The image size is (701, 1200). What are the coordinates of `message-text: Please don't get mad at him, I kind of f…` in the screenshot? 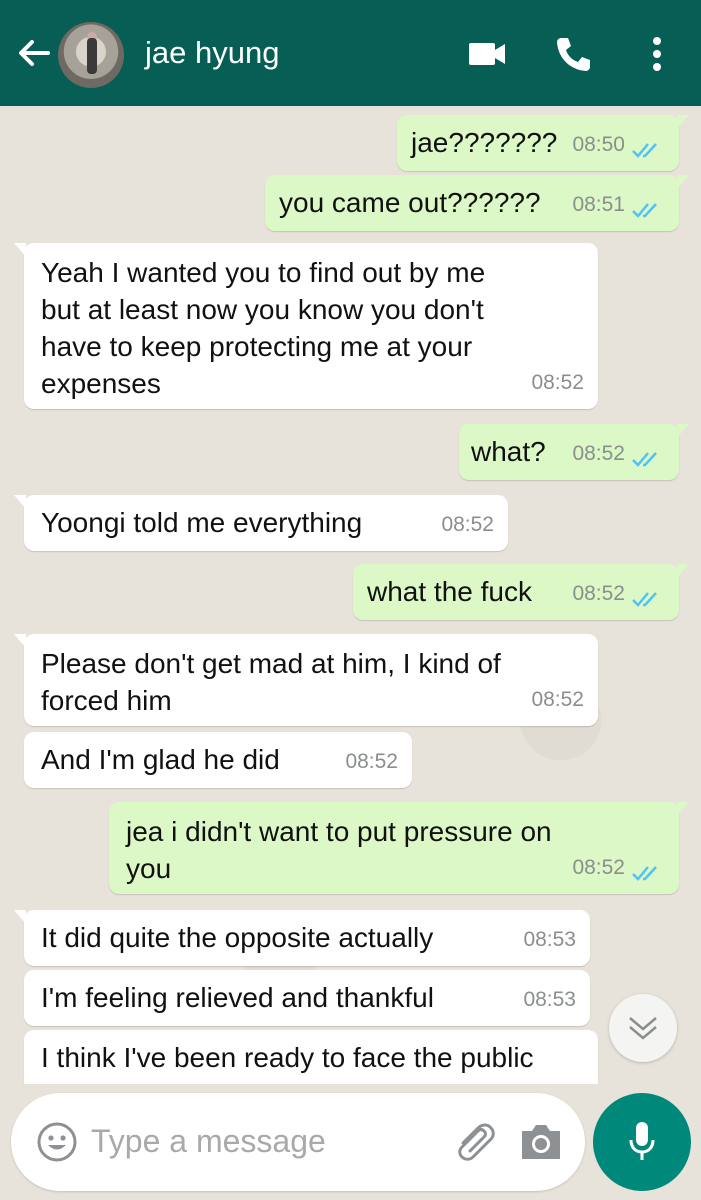 It's located at (271, 682).